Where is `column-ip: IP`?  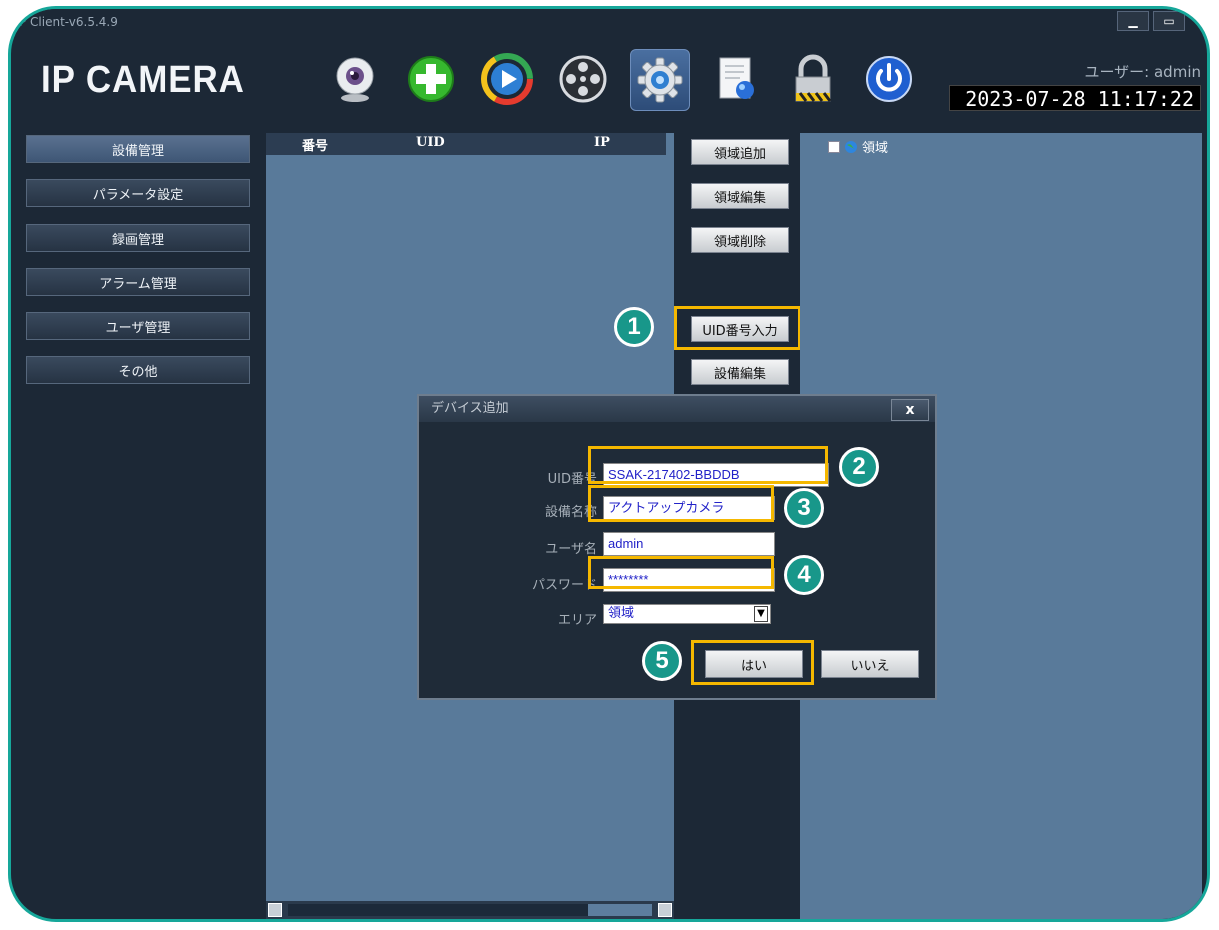 column-ip: IP is located at coordinates (602, 142).